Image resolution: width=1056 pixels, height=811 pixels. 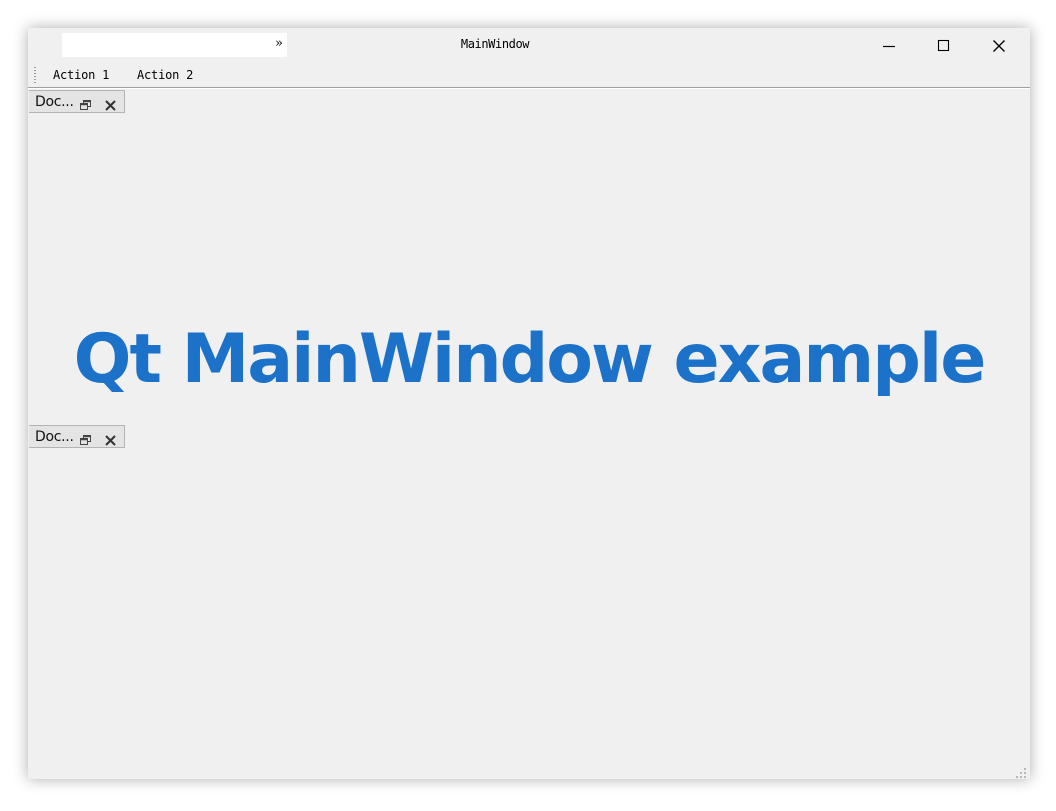 I want to click on title-bar: » MainWindow, so click(x=529, y=45).